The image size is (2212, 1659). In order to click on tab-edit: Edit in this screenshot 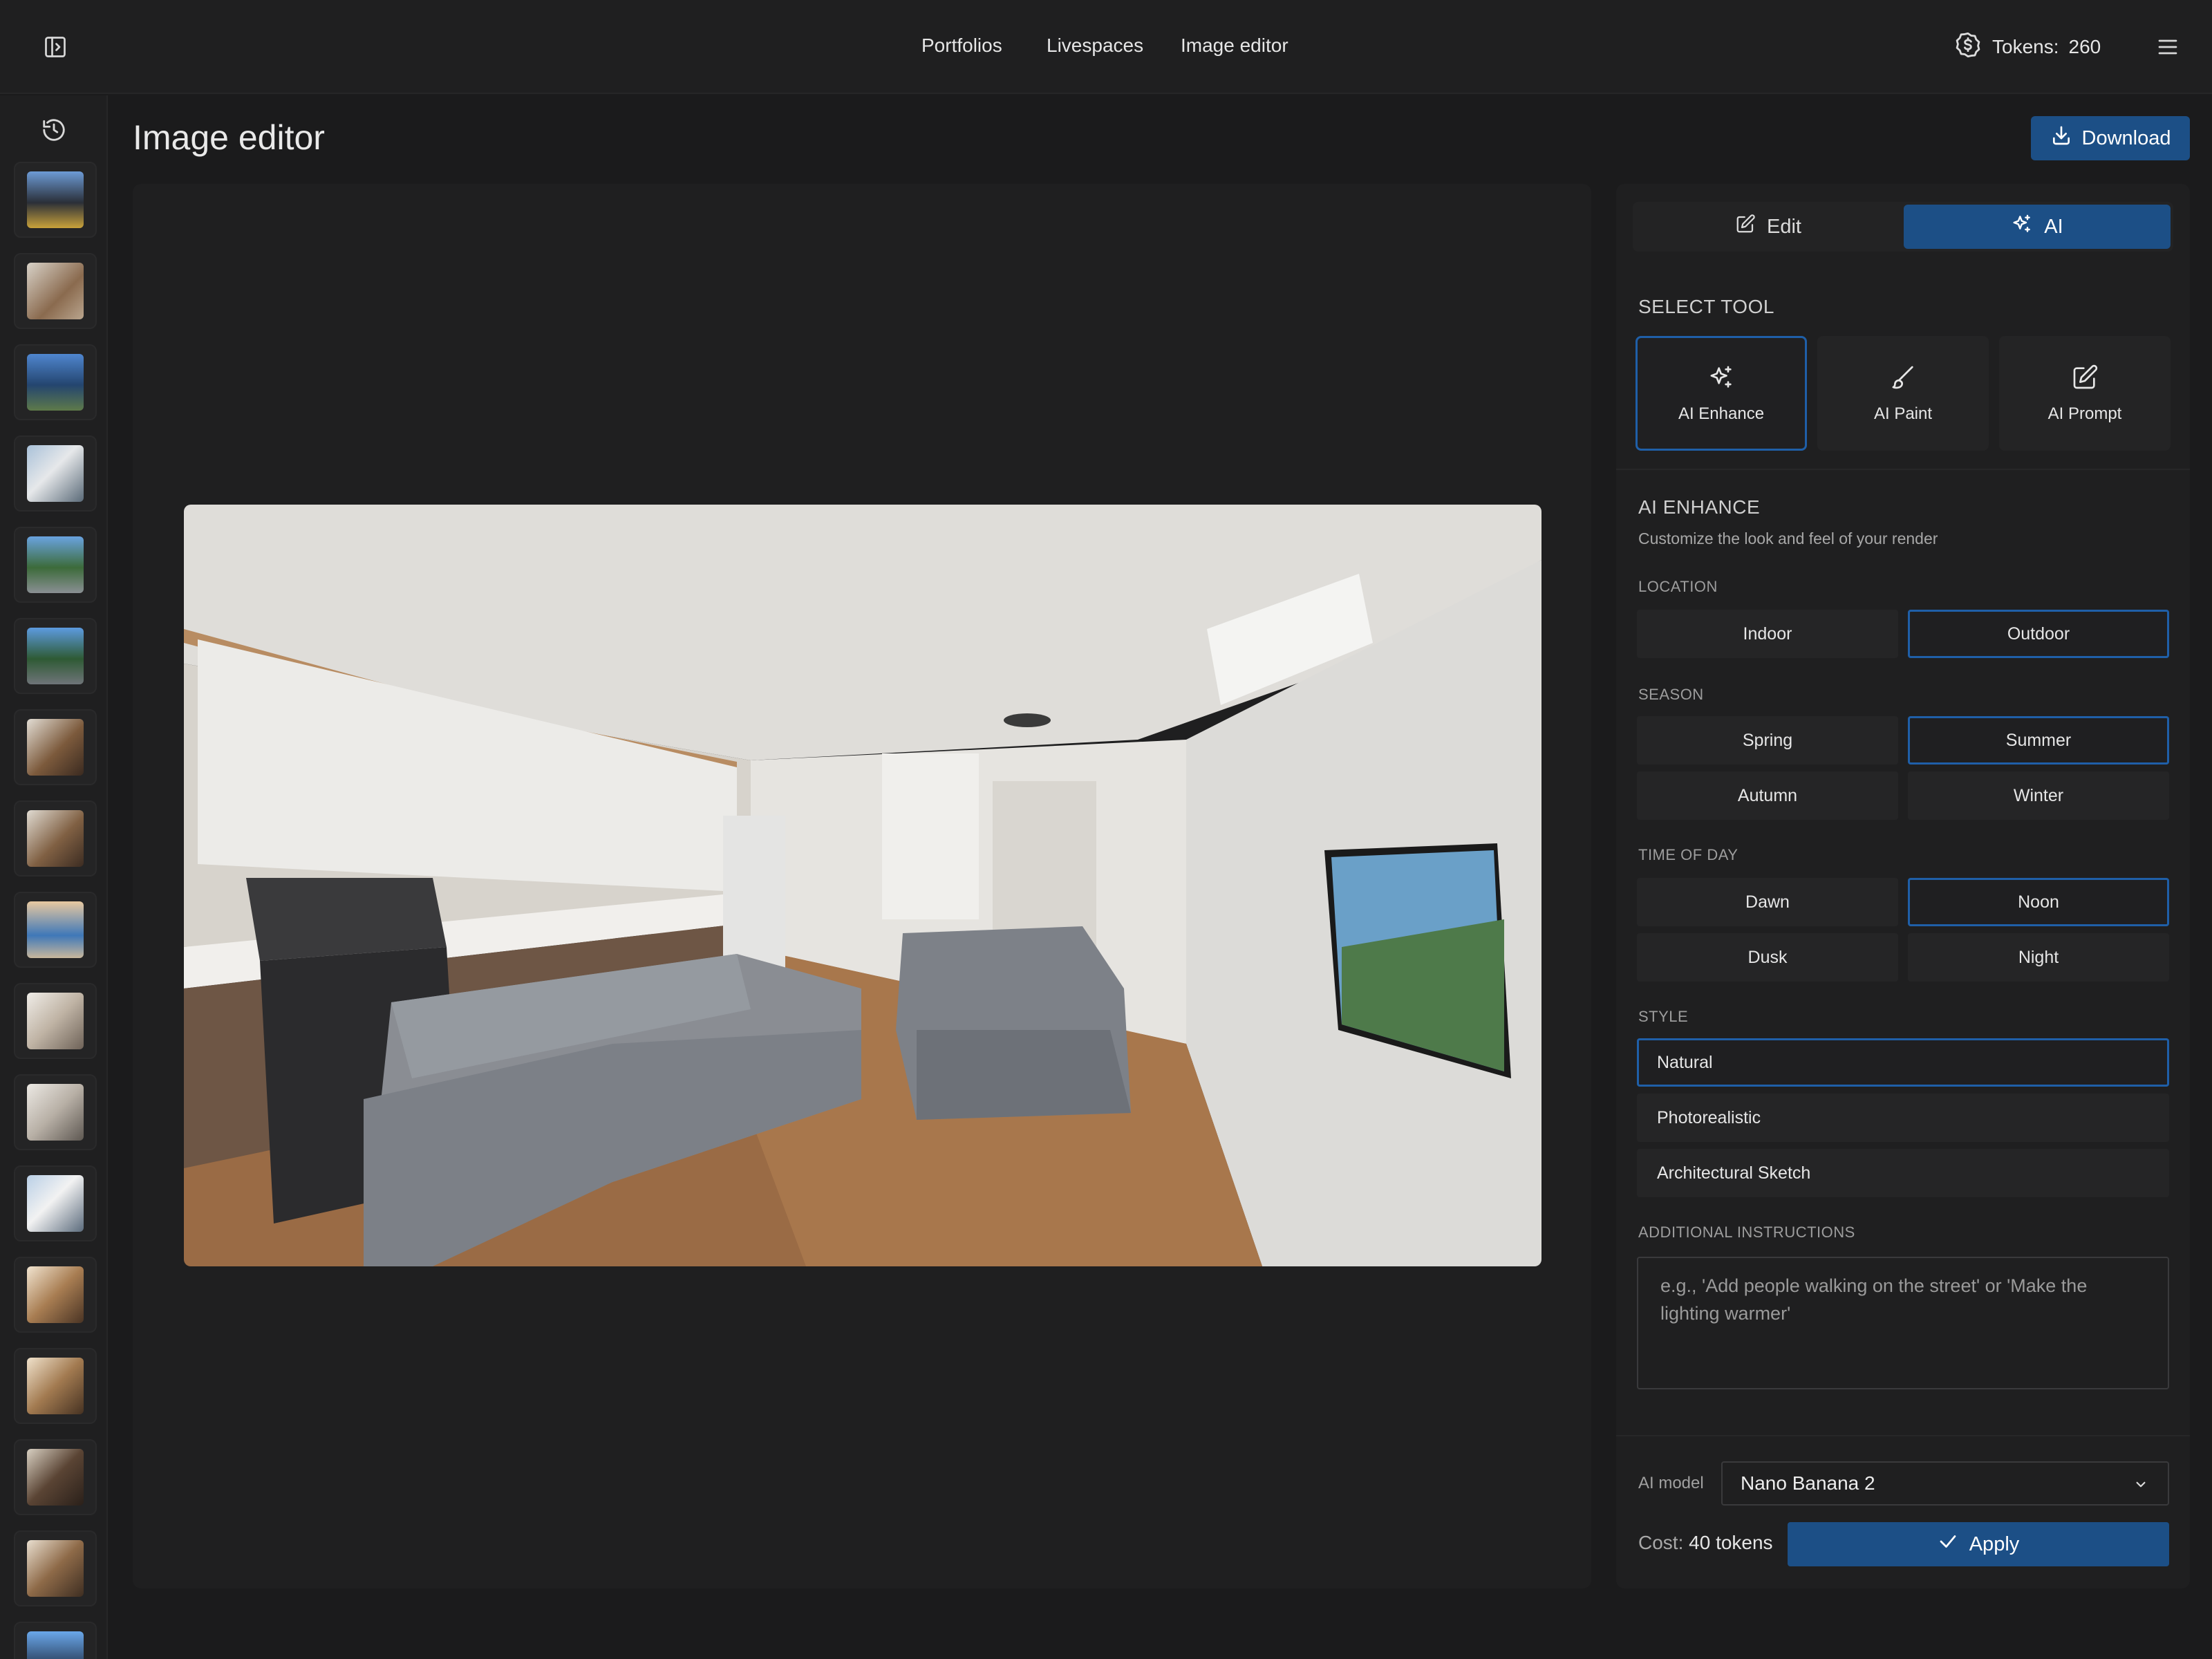, I will do `click(1768, 227)`.